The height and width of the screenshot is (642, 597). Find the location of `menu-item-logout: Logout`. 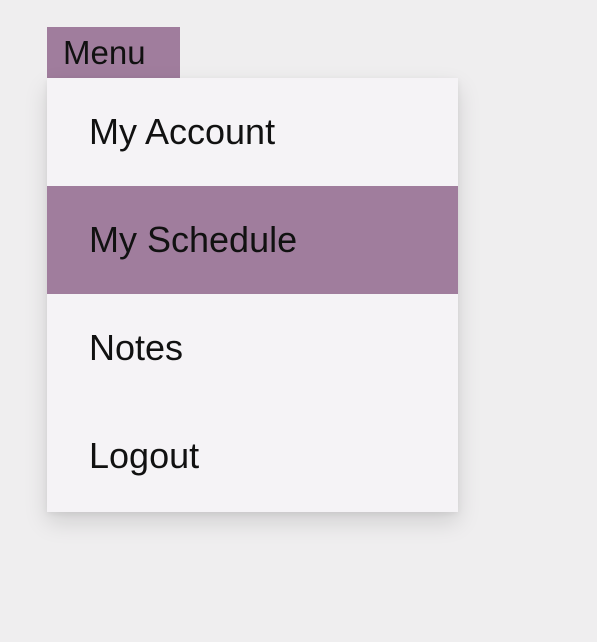

menu-item-logout: Logout is located at coordinates (252, 456).